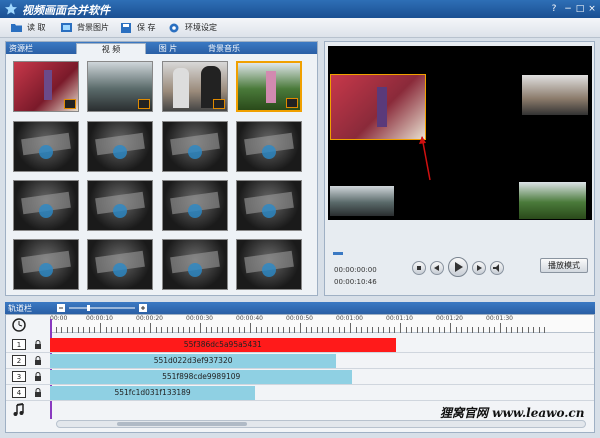  What do you see at coordinates (249, 318) in the screenshot?
I see `ruler-tick-label: 00:00:40` at bounding box center [249, 318].